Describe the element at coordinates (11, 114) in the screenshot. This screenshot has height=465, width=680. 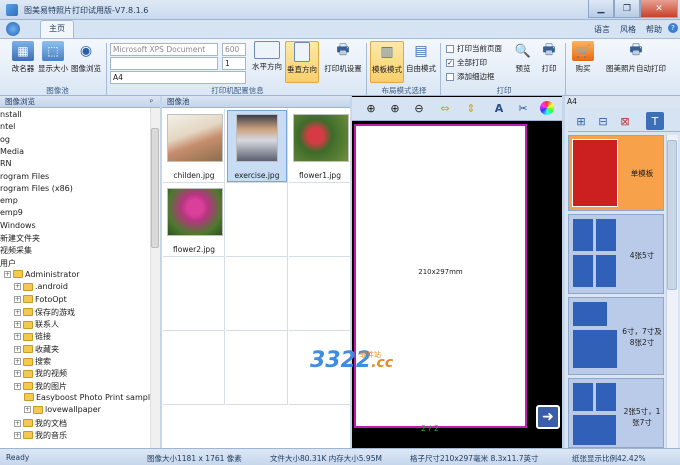
I see `tree-item: nstall` at that location.